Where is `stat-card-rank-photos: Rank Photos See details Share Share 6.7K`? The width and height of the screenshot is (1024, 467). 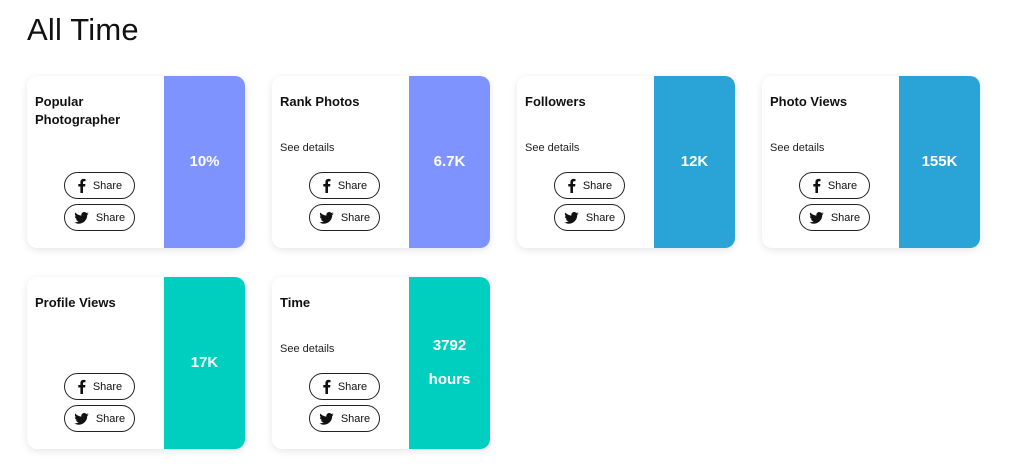 stat-card-rank-photos: Rank Photos See details Share Share 6.7K is located at coordinates (381, 162).